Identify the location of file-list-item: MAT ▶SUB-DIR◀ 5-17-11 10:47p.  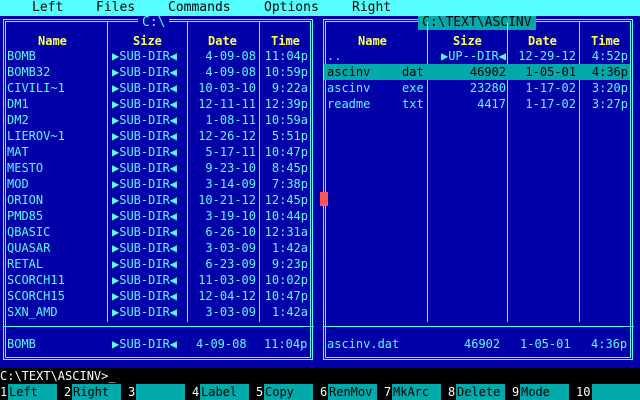
(157, 152).